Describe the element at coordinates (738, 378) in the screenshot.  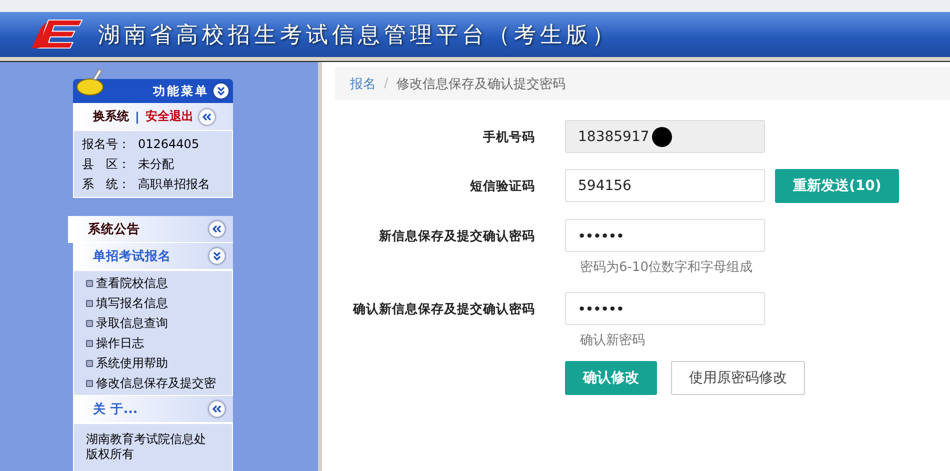
I see `secondary-button: 使用原密码修改` at that location.